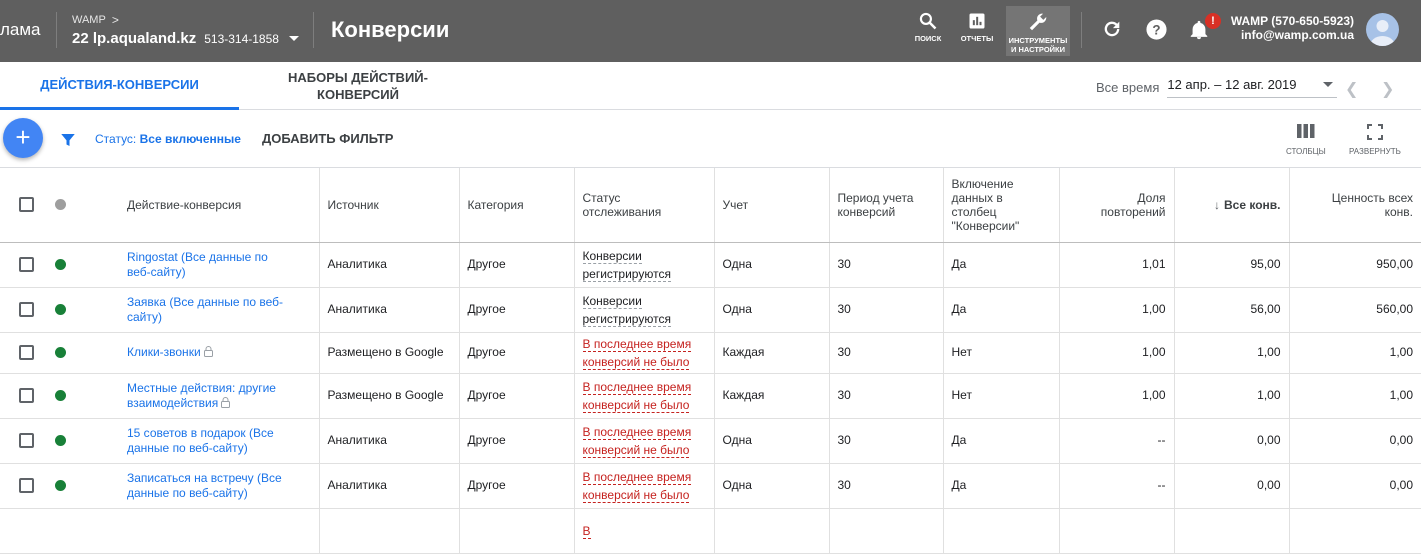  Describe the element at coordinates (612, 301) in the screenshot. I see `tracking-status-line: Конверсии` at that location.